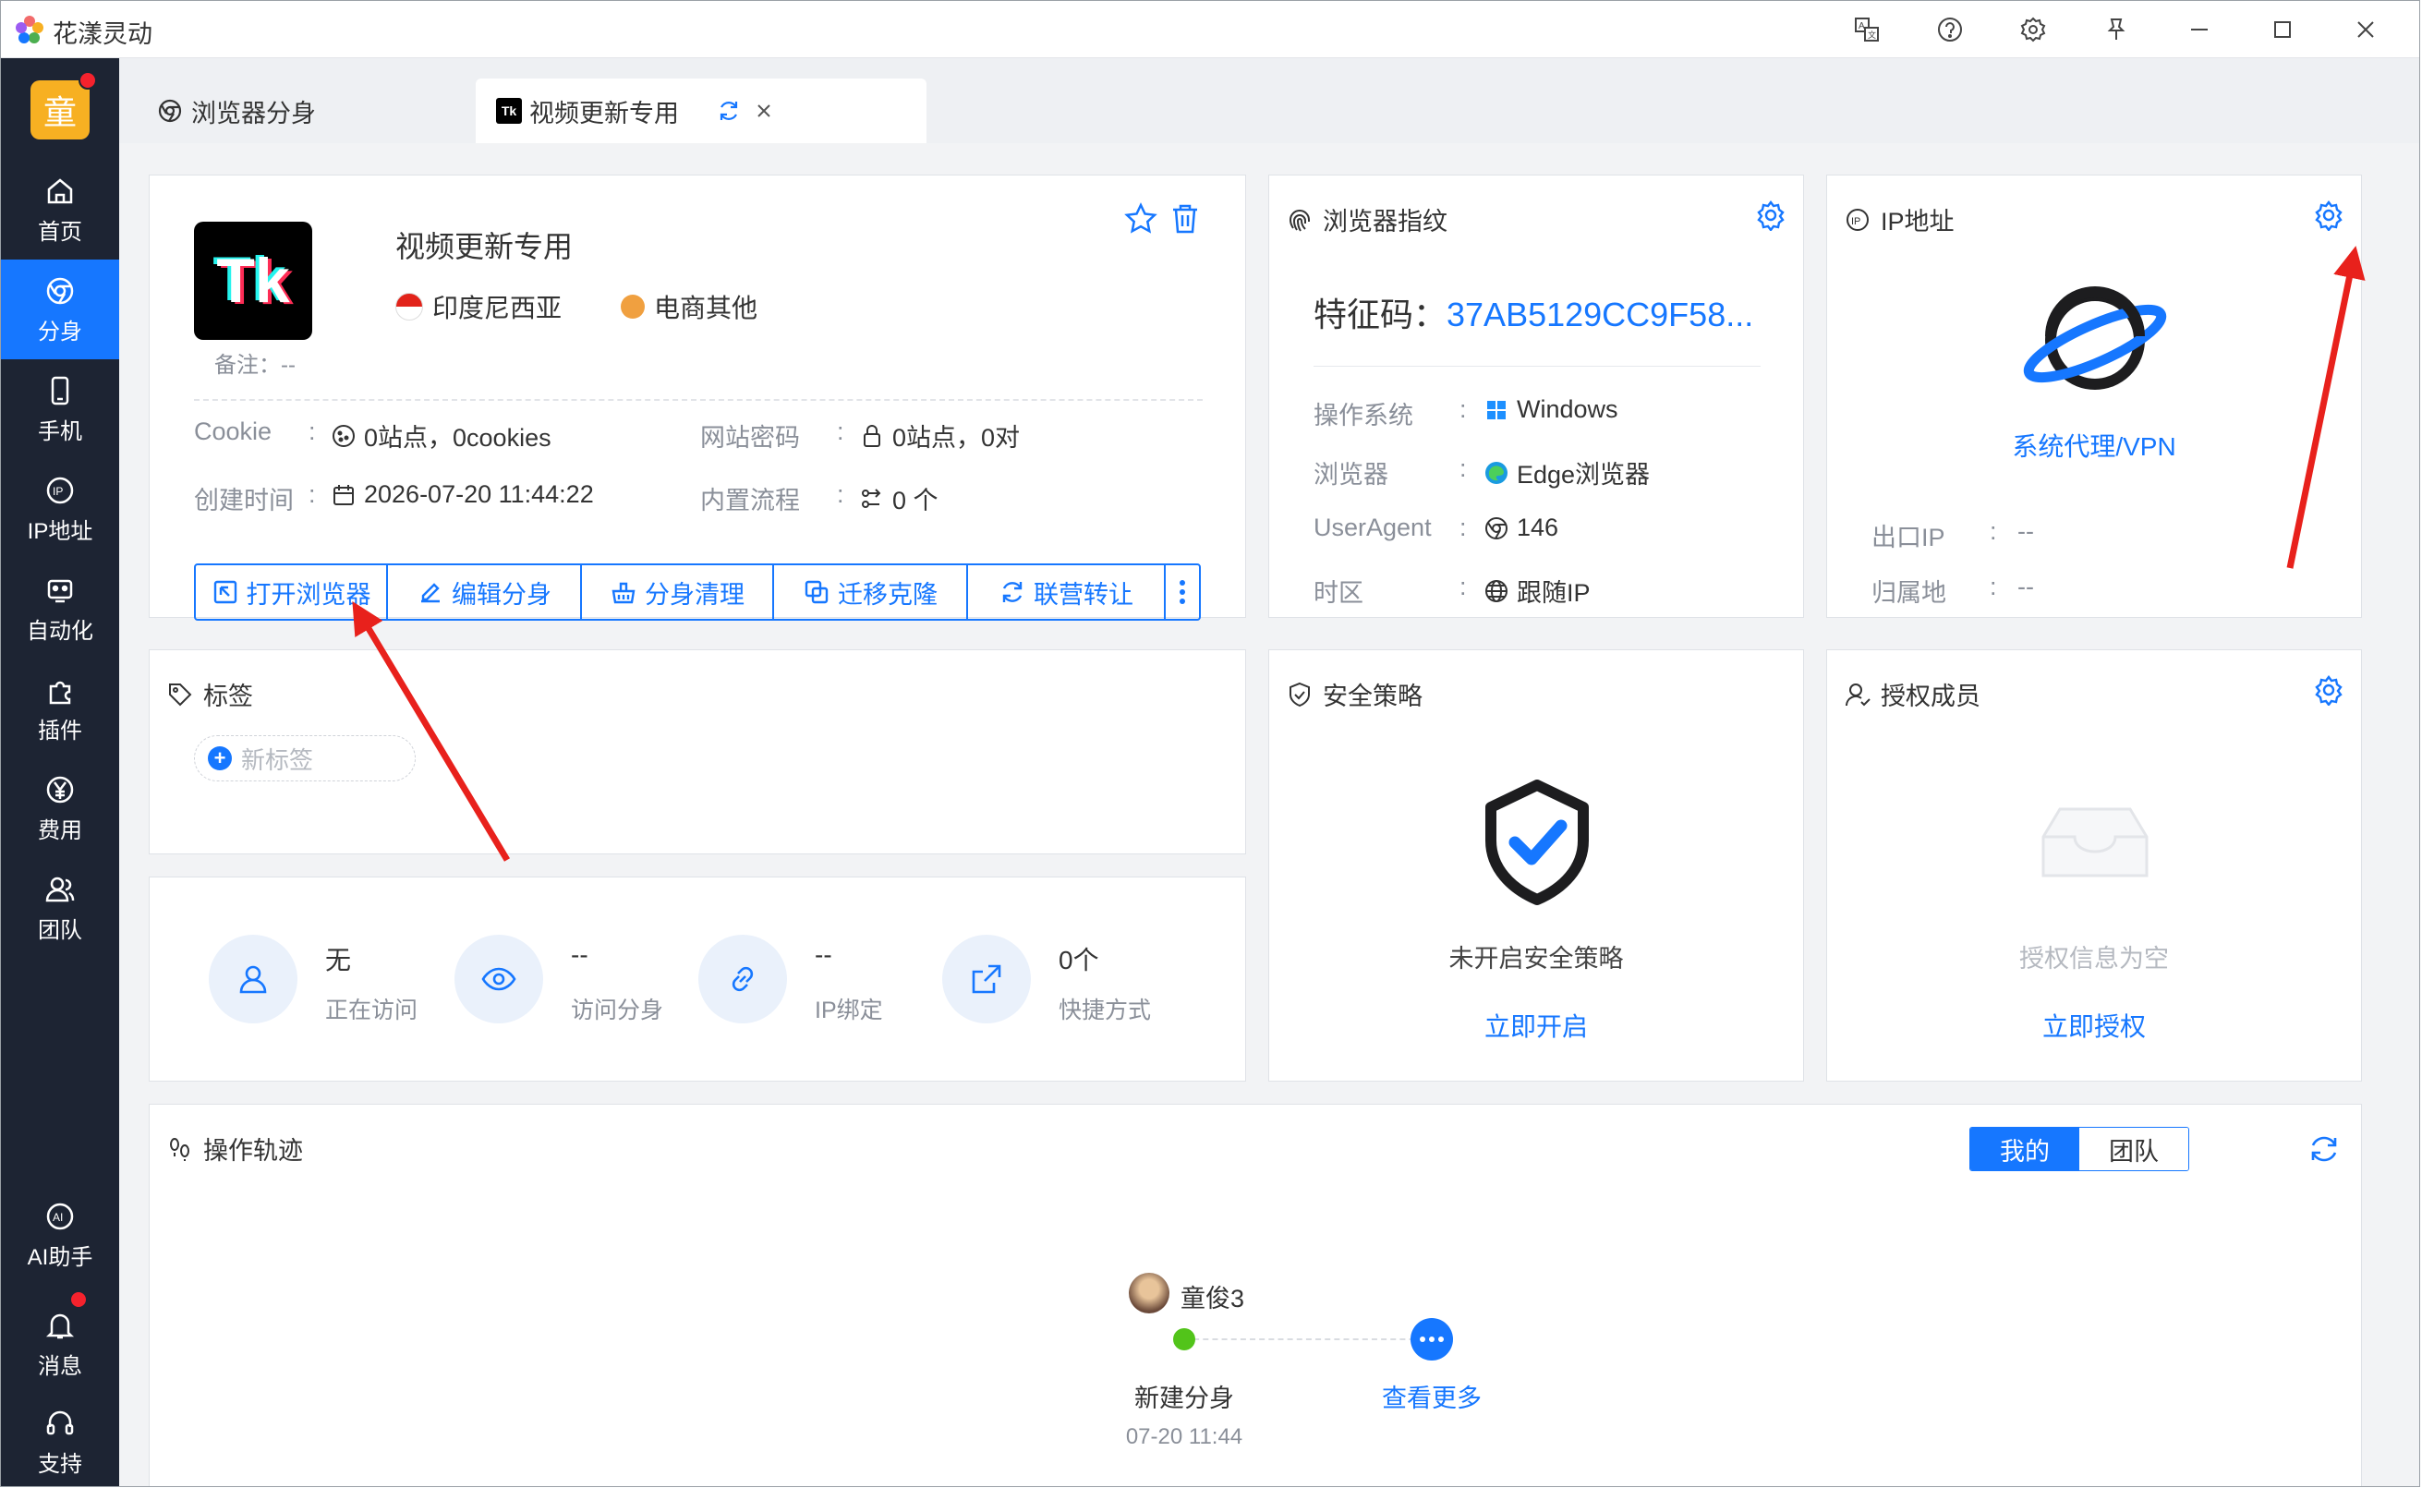 The image size is (2434, 1512). I want to click on pin-icon, so click(2116, 29).